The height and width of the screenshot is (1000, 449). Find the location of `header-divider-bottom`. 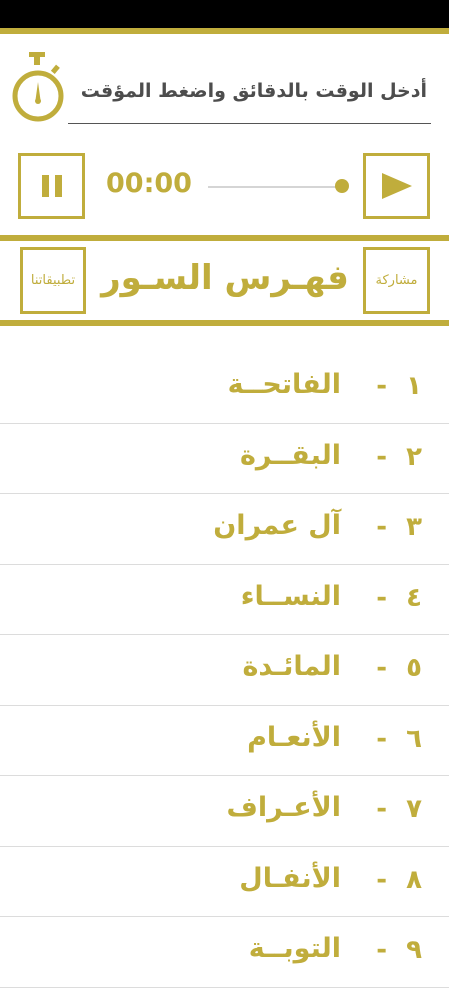

header-divider-bottom is located at coordinates (224, 323).